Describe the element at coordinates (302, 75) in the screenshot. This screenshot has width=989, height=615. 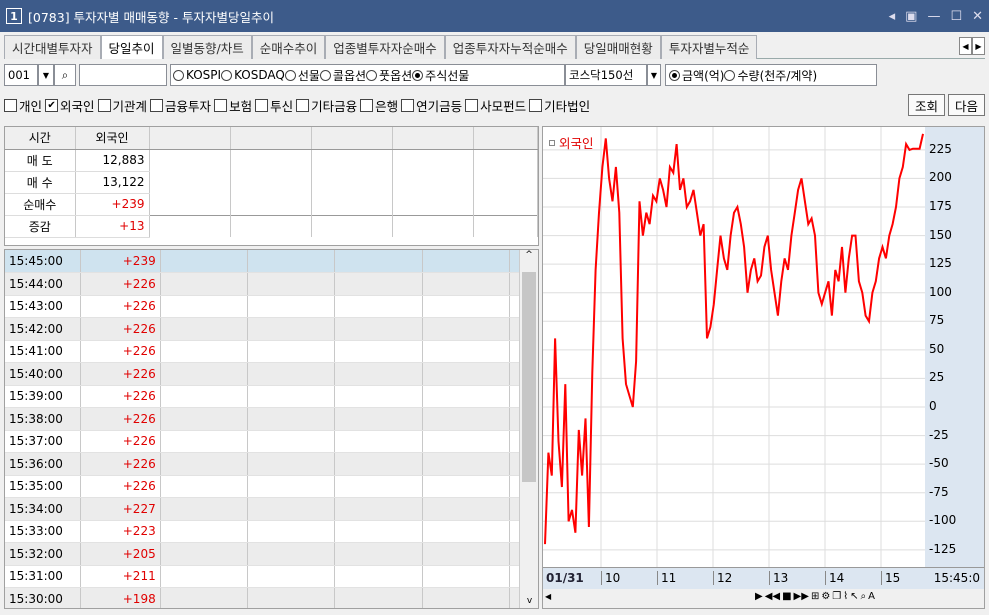
I see `radio-radios1-2: 선물` at that location.